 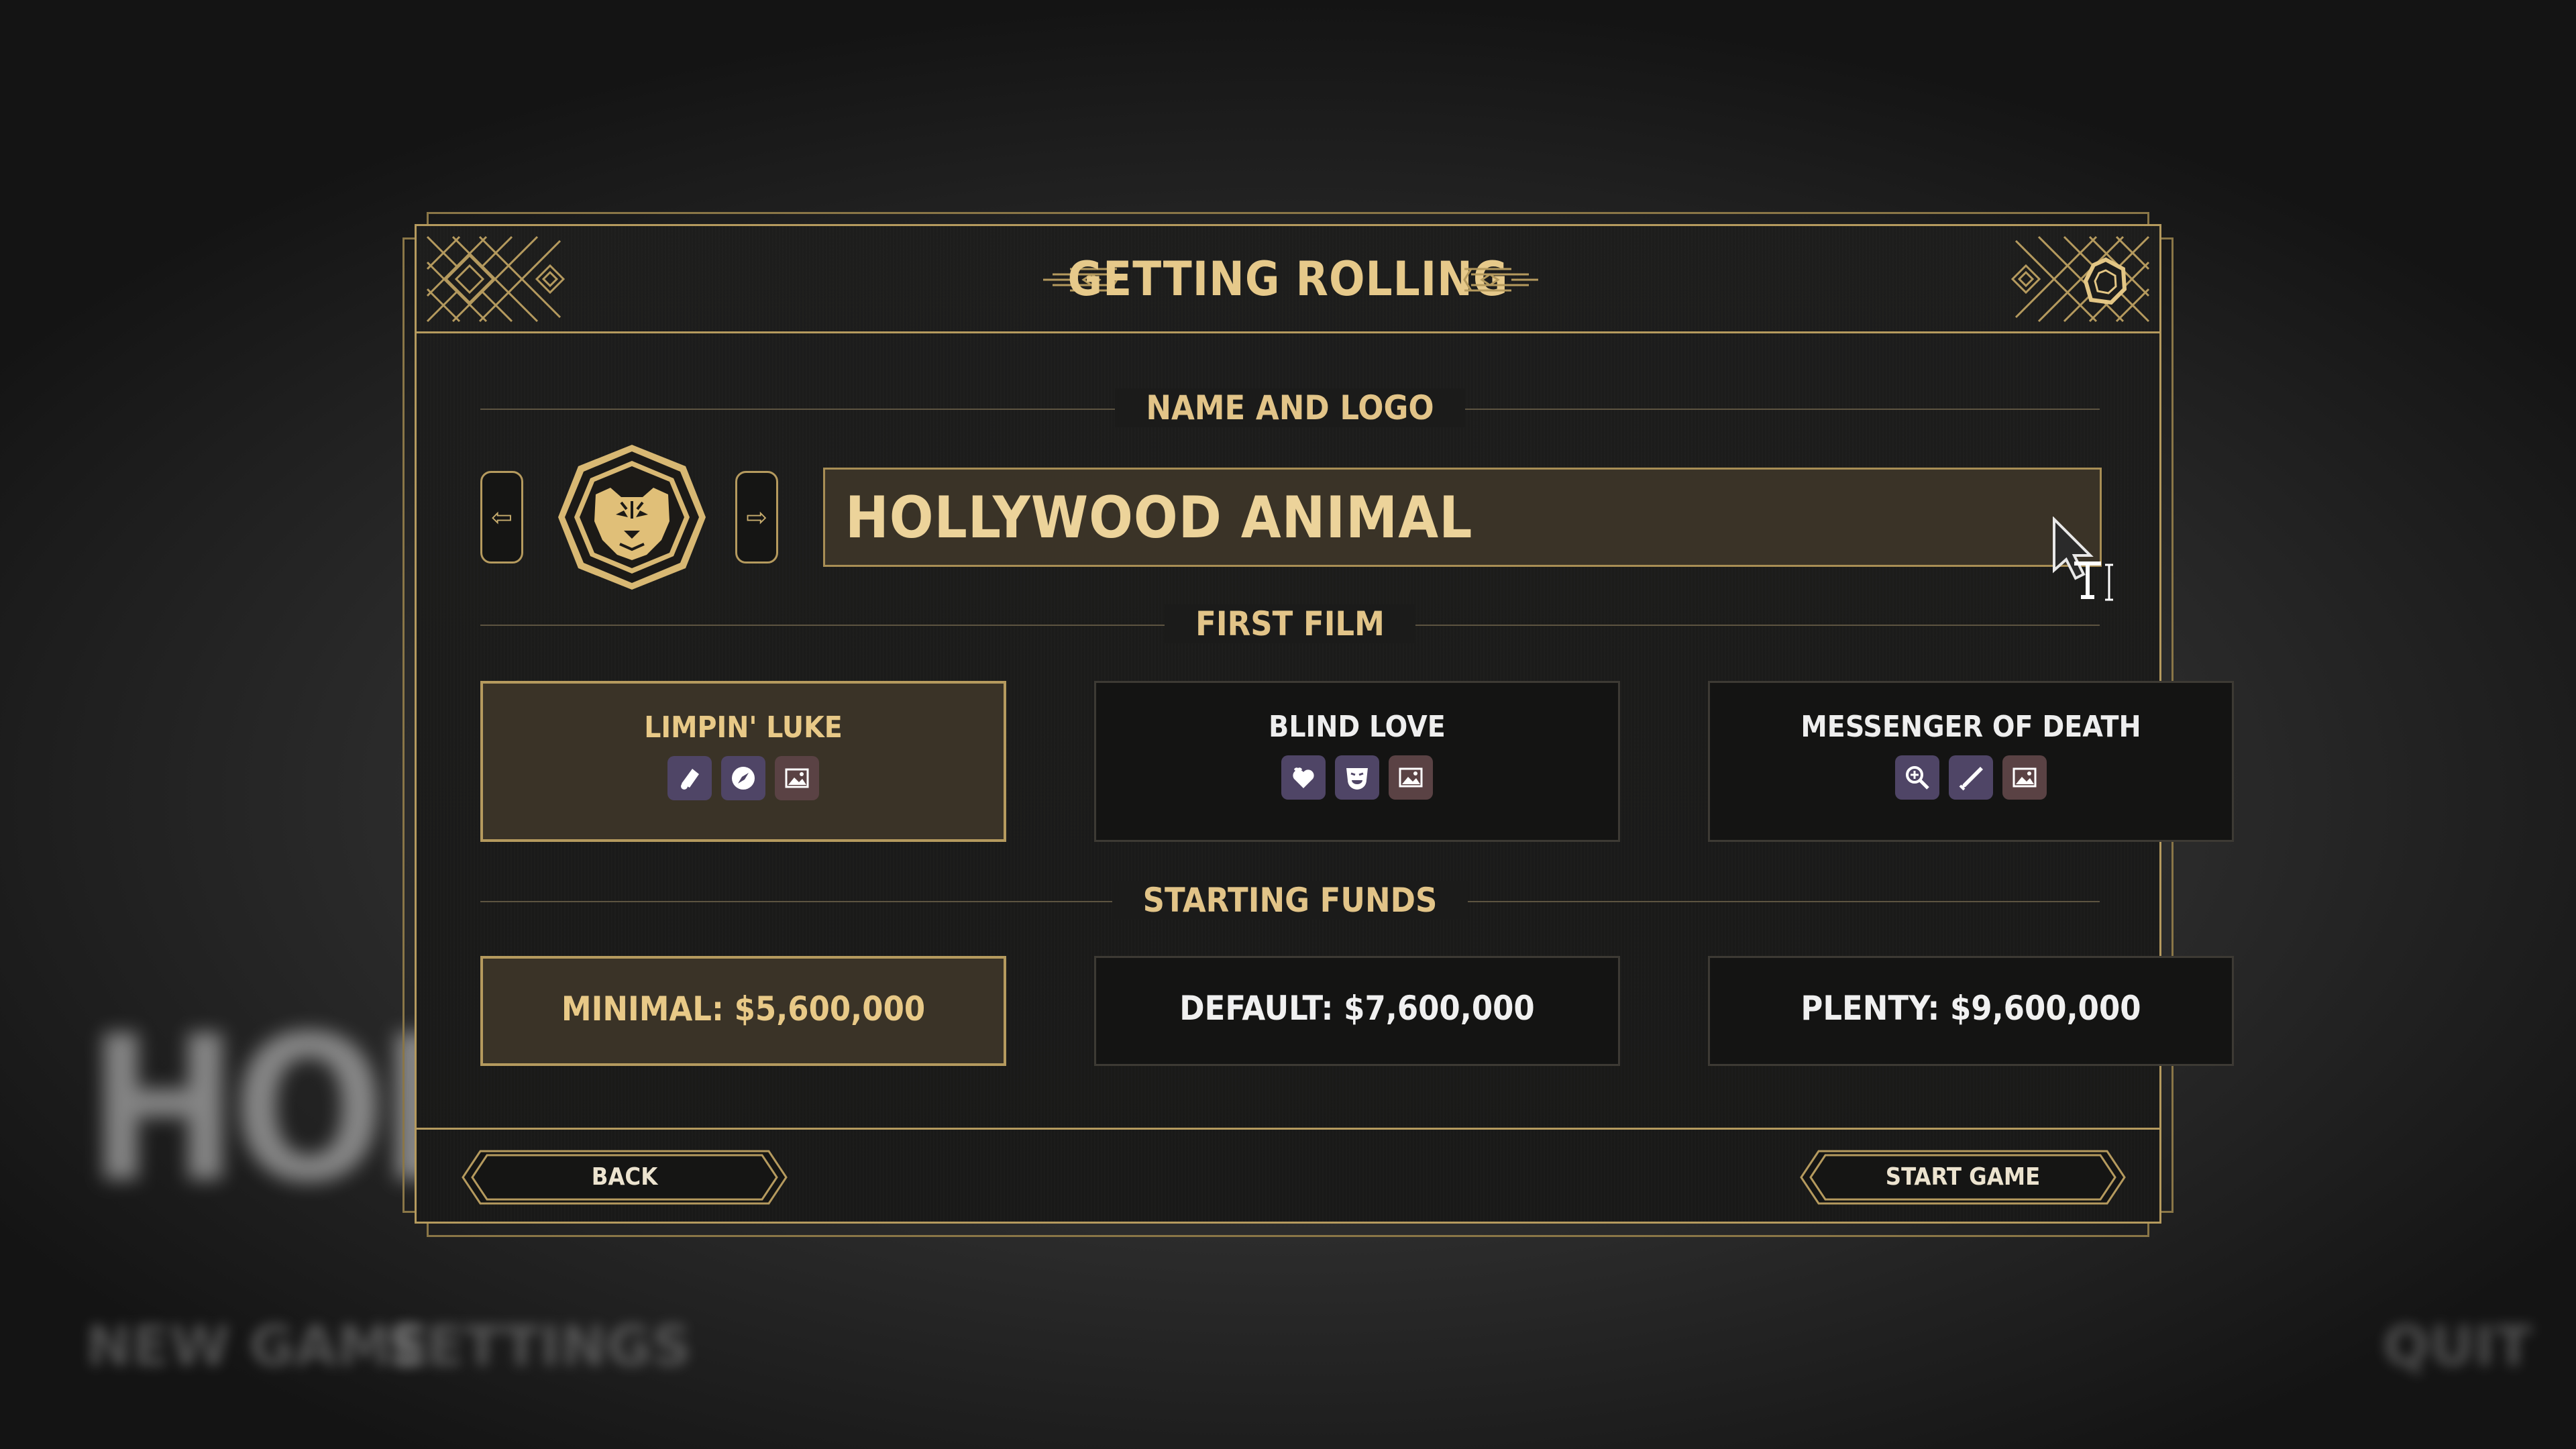 What do you see at coordinates (1971, 727) in the screenshot?
I see `film-title: MESSENGER OF DEATH` at bounding box center [1971, 727].